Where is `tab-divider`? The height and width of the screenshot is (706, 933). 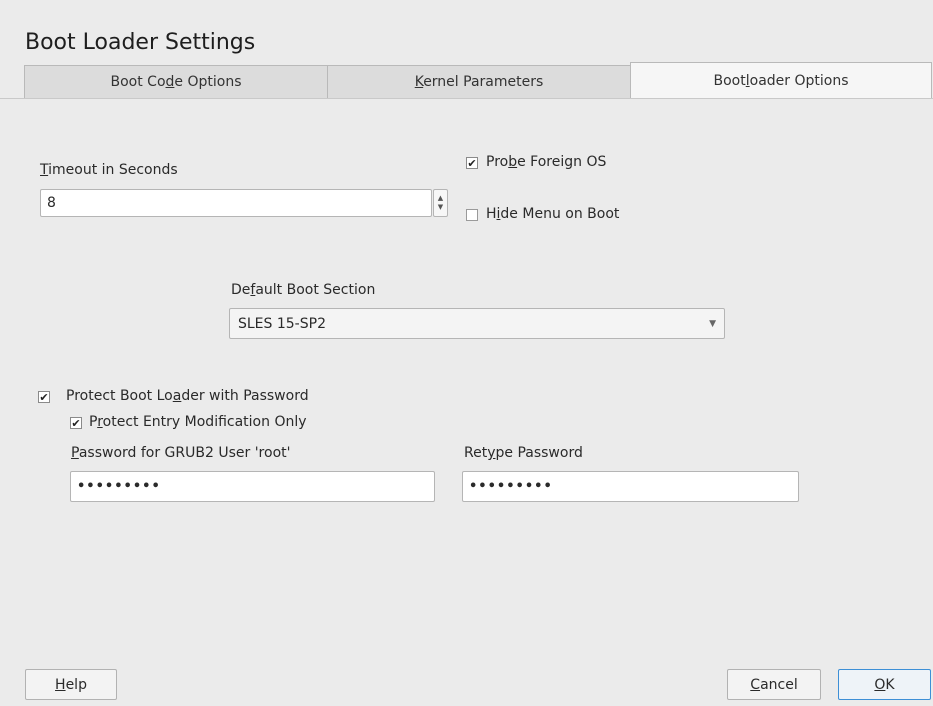
tab-divider is located at coordinates (466, 98).